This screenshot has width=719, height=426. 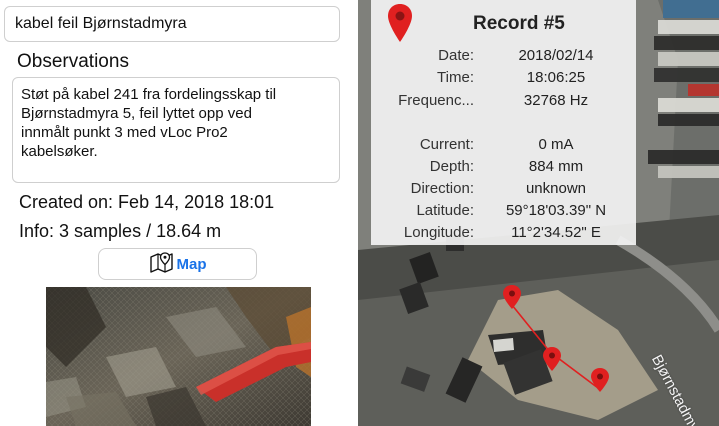 What do you see at coordinates (556, 232) in the screenshot?
I see `field-value: 11°2'34.52" E` at bounding box center [556, 232].